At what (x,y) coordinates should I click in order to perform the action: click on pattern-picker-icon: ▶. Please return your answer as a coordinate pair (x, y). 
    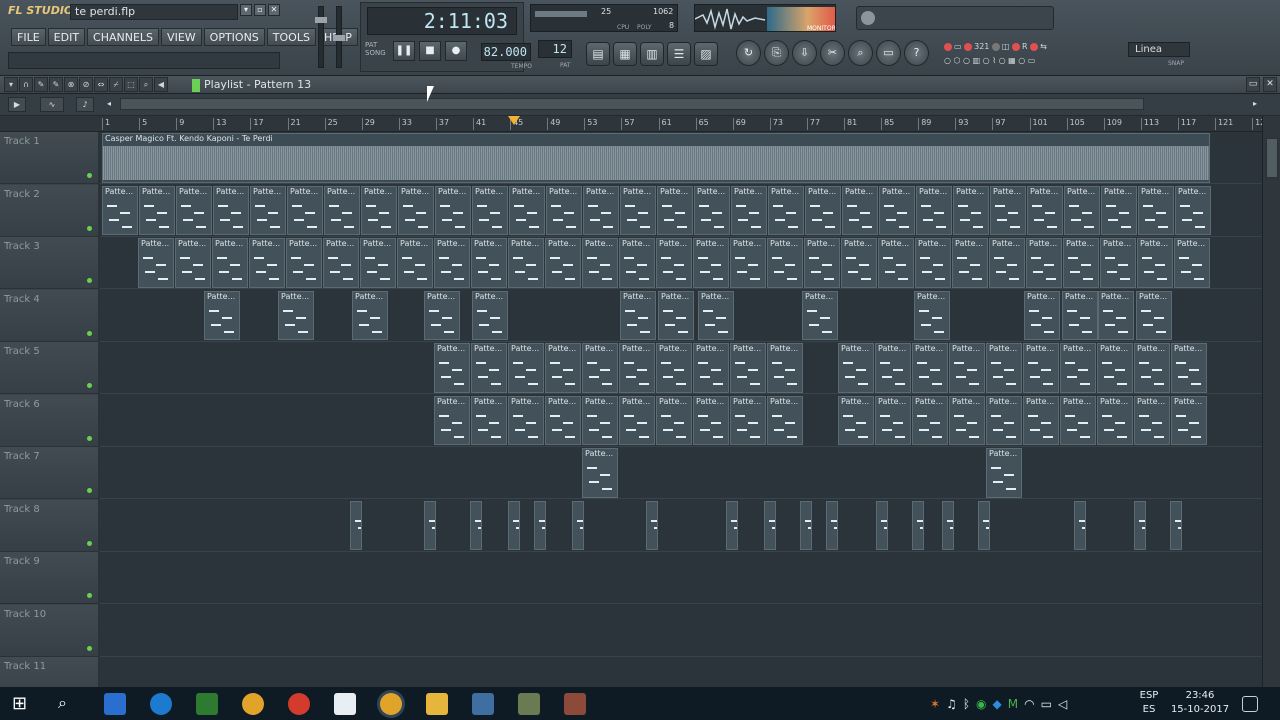
    Looking at the image, I should click on (17, 104).